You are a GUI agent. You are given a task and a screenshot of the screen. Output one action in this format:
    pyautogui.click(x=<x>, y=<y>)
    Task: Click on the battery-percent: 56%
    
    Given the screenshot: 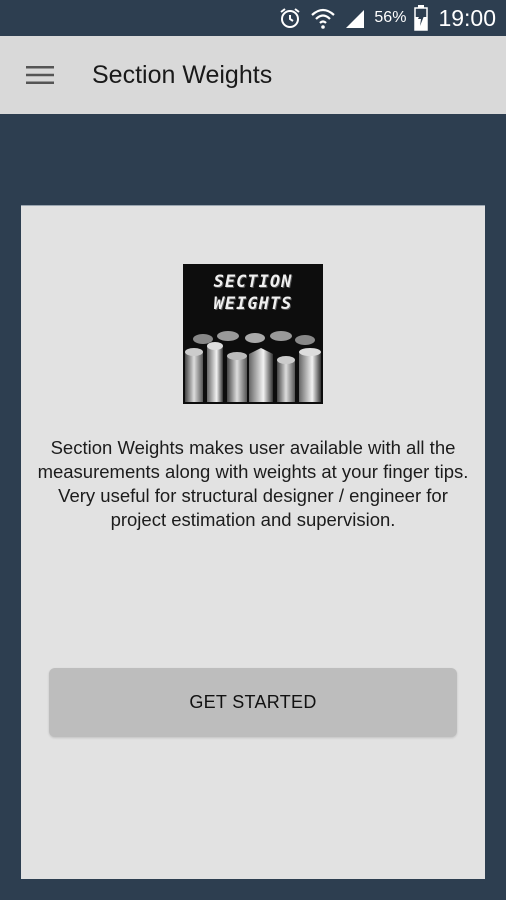 What is the action you would take?
    pyautogui.click(x=390, y=17)
    